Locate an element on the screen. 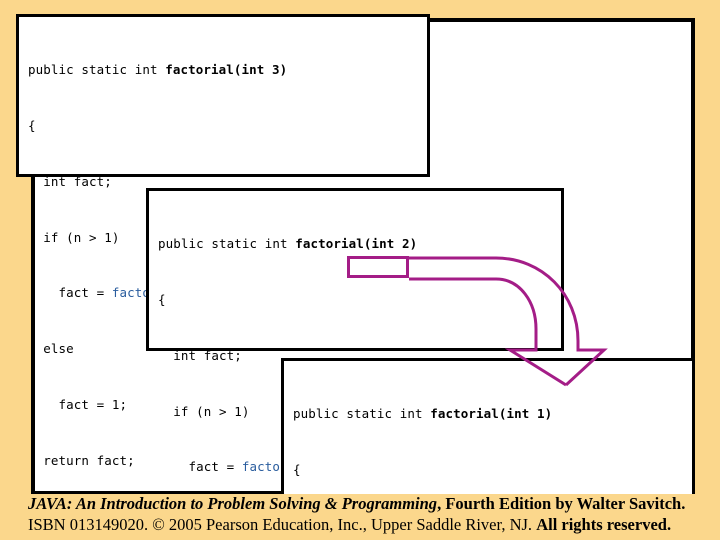  multiply-by-2-highlight-box is located at coordinates (378, 267).